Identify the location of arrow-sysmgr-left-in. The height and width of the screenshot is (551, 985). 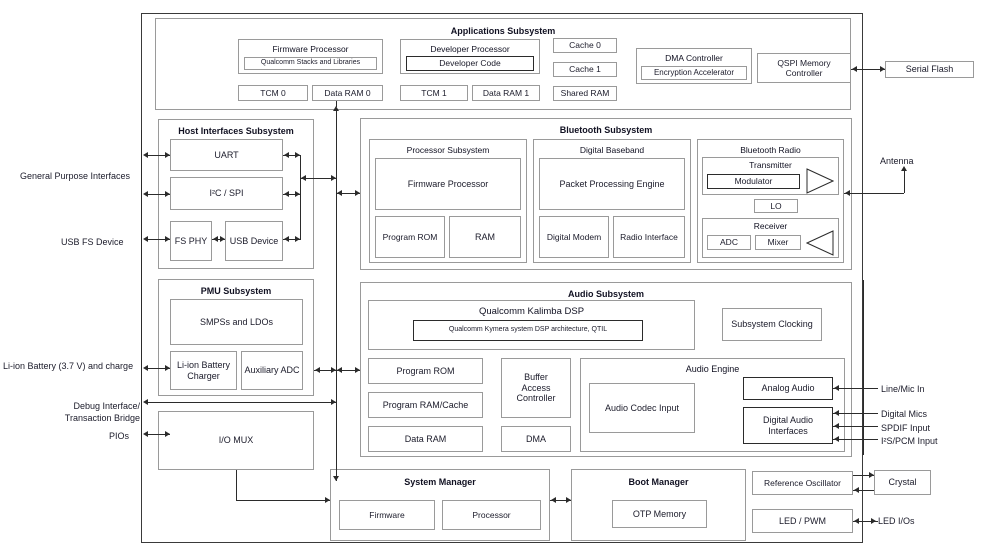
(327, 500).